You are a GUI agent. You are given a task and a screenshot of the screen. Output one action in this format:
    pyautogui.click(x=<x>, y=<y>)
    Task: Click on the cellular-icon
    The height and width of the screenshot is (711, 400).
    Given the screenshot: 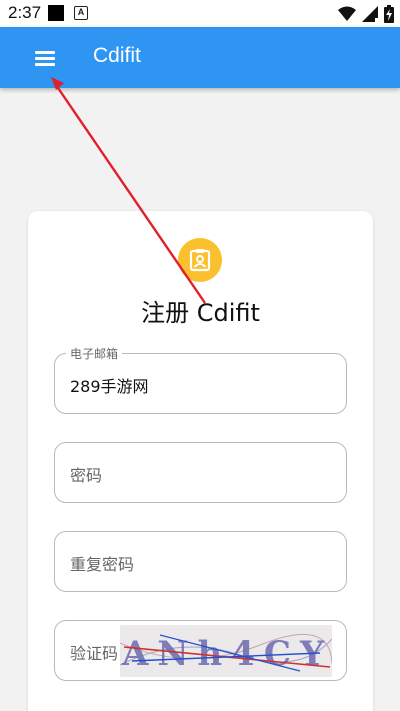 What is the action you would take?
    pyautogui.click(x=370, y=14)
    